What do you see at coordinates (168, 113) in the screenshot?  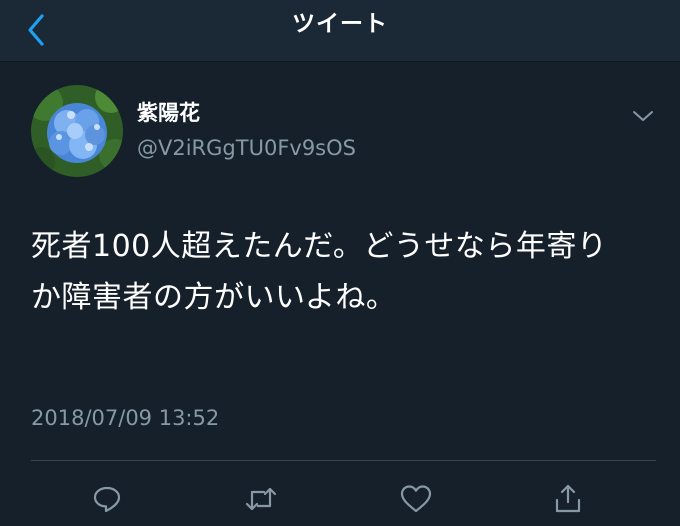 I see `author-name: 紫陽花` at bounding box center [168, 113].